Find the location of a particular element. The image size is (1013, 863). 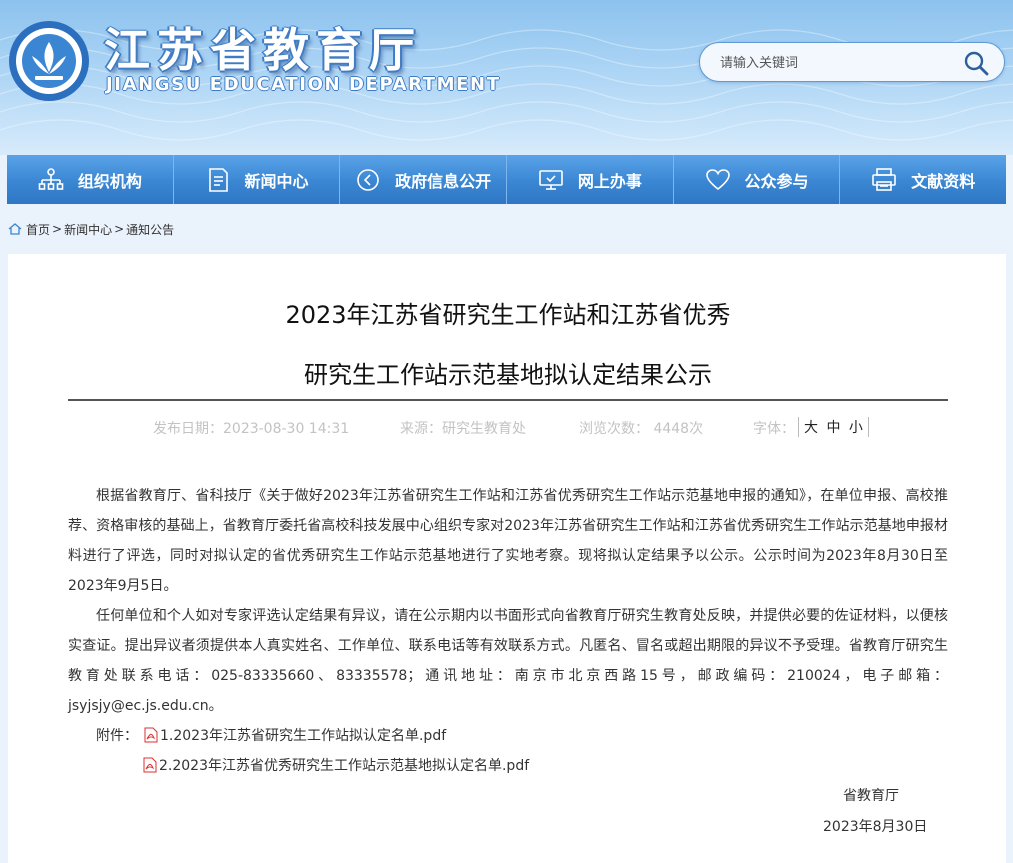

font-size-large: 大 is located at coordinates (811, 428).